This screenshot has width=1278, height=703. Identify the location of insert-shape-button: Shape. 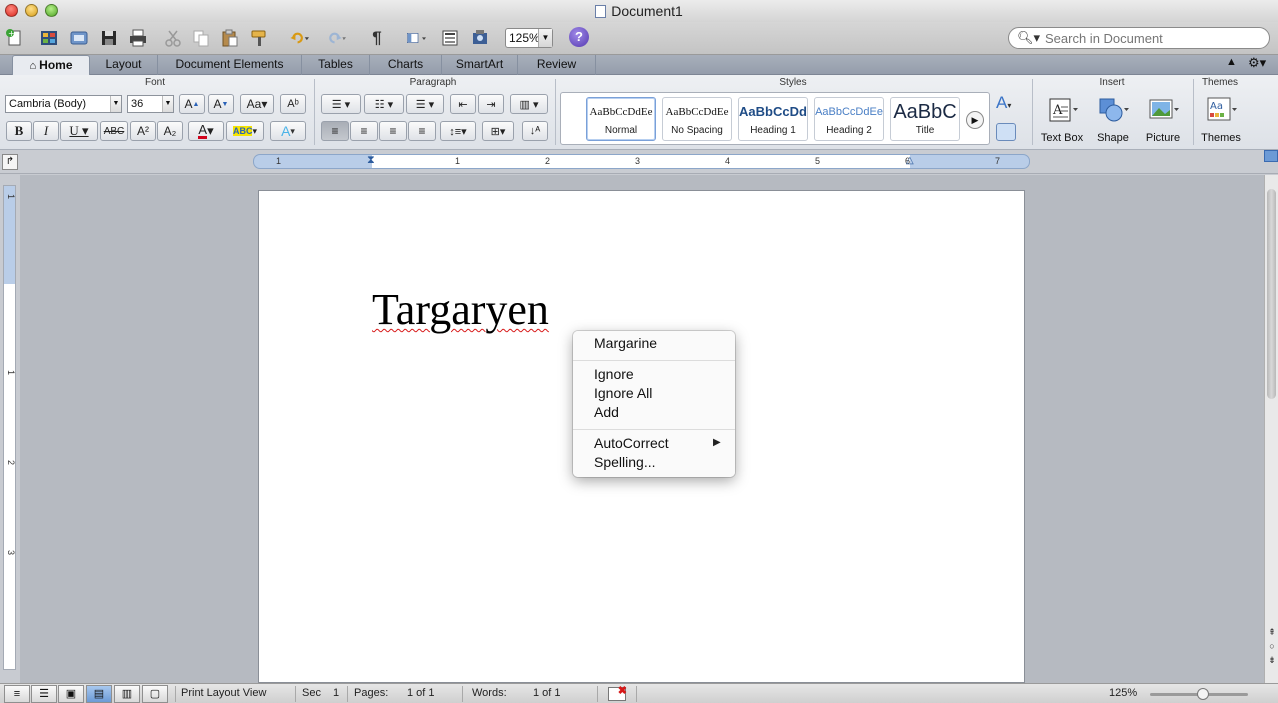
(1113, 119).